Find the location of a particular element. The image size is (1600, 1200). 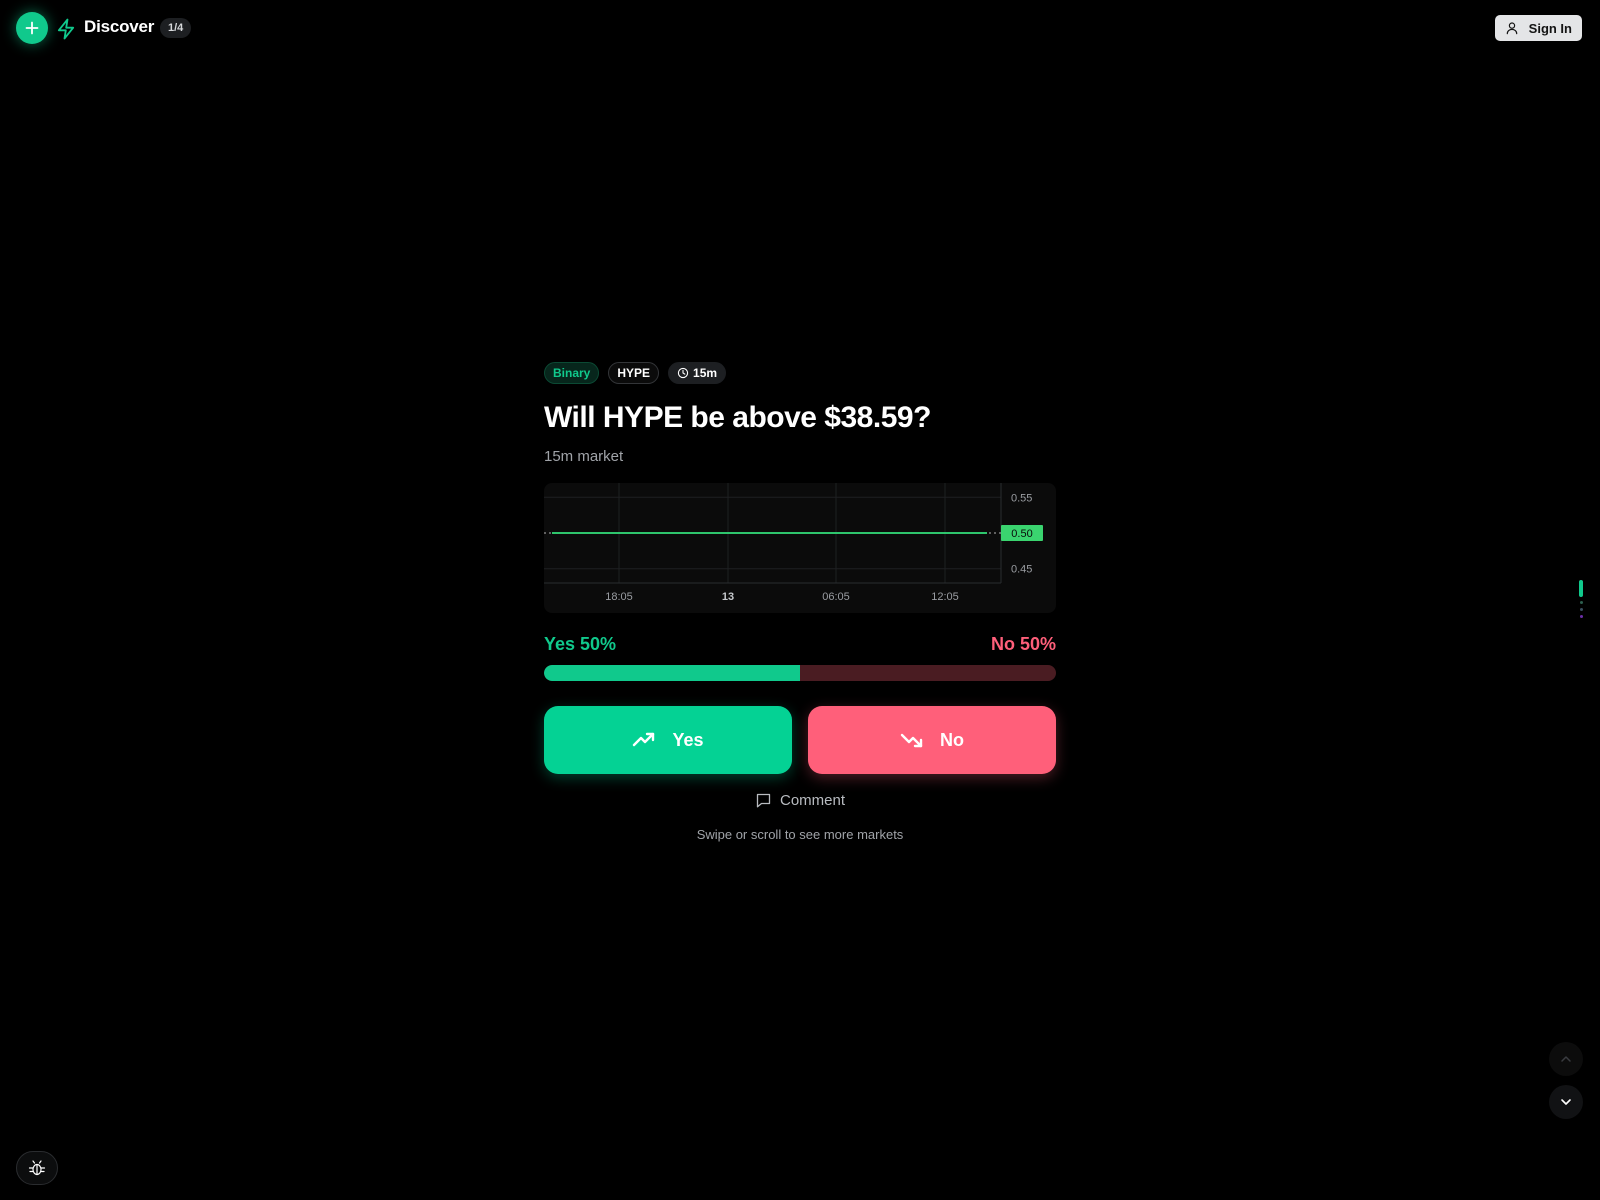

clock-icon is located at coordinates (683, 373).